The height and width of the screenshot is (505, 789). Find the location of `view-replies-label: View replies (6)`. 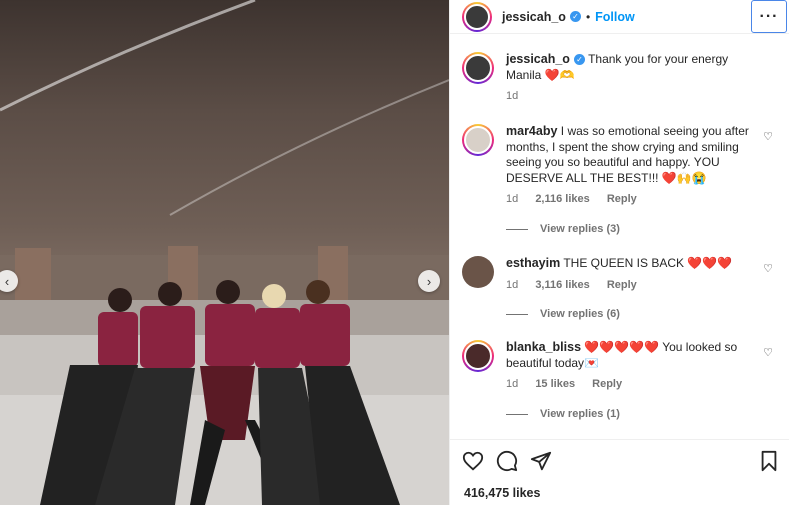

view-replies-label: View replies (6) is located at coordinates (580, 314).